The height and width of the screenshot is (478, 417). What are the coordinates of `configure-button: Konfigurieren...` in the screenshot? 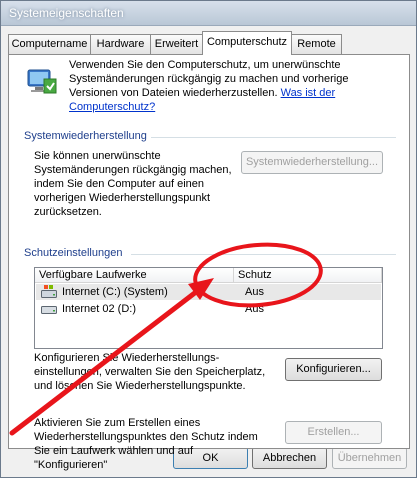 It's located at (333, 369).